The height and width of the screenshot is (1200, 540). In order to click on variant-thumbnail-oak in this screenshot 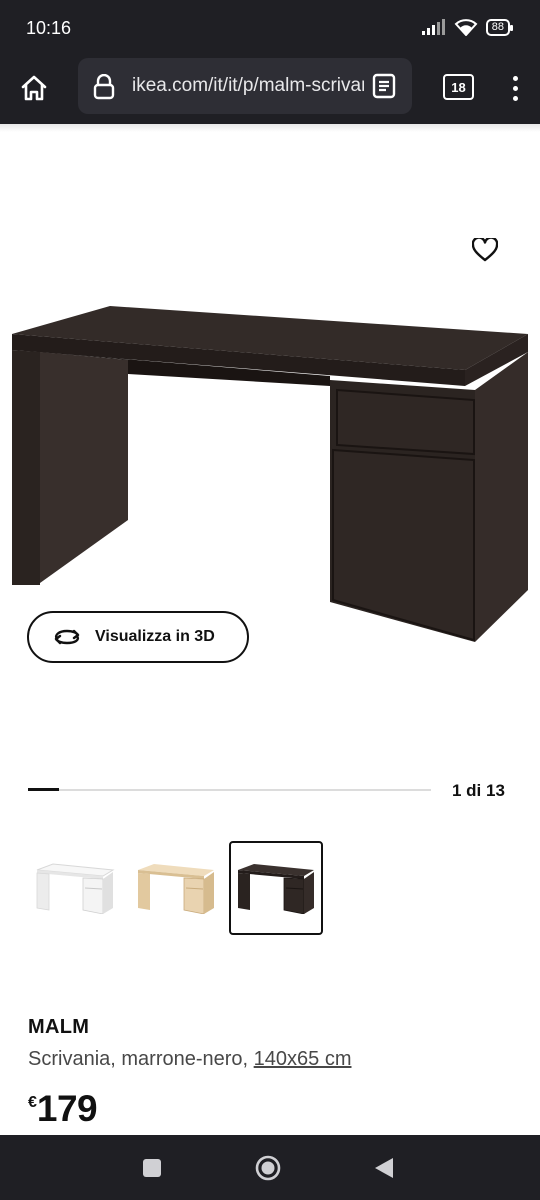, I will do `click(176, 888)`.